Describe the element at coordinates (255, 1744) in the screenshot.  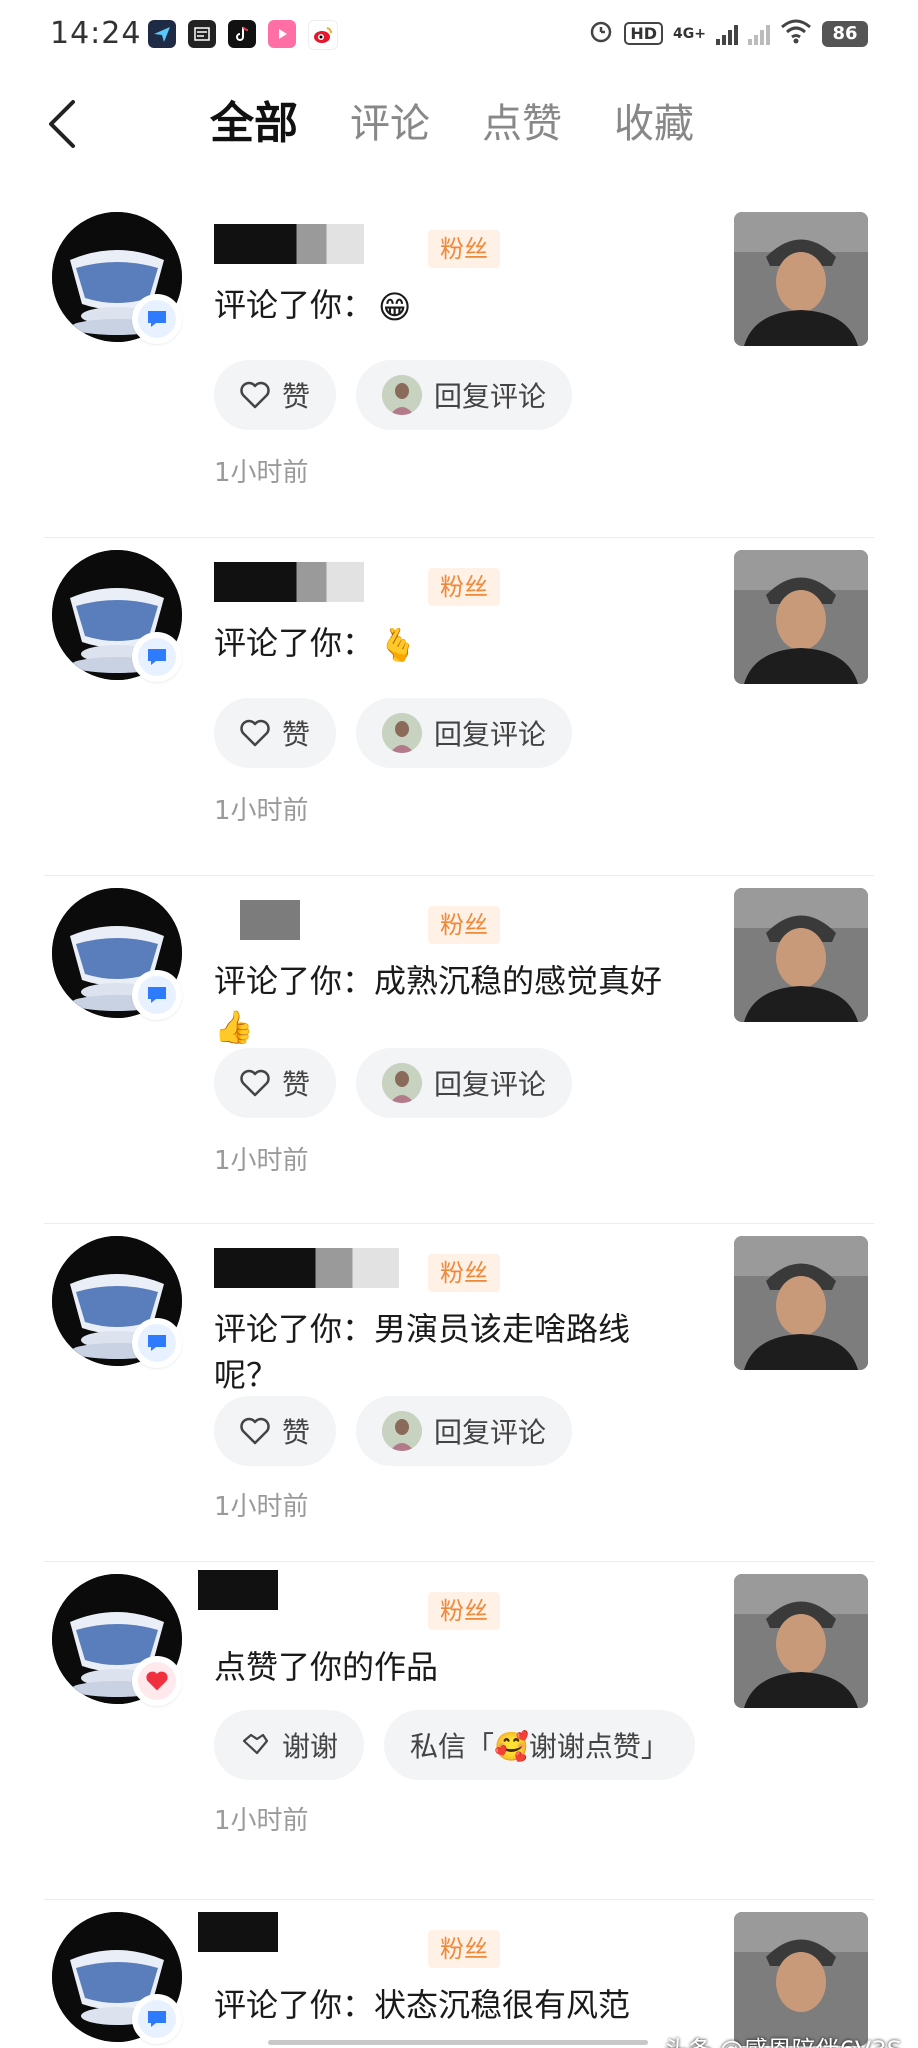
I see `handshake-icon` at that location.